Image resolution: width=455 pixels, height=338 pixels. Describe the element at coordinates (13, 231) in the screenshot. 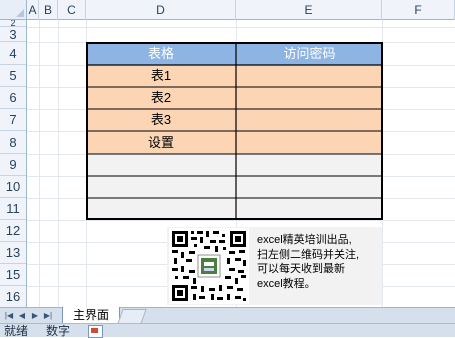

I see `row-header: 12` at that location.